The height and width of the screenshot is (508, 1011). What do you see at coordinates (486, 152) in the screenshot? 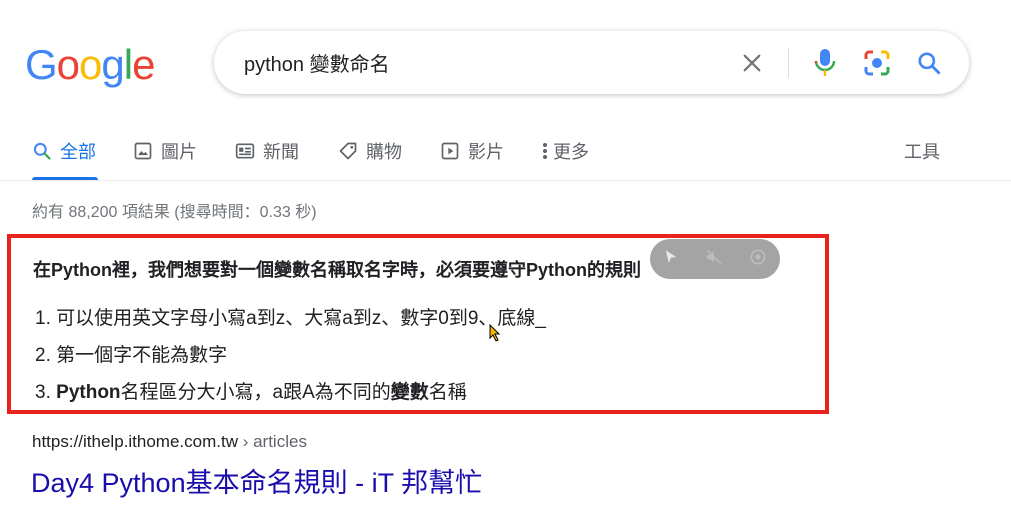
I see `tab-label: 影片` at bounding box center [486, 152].